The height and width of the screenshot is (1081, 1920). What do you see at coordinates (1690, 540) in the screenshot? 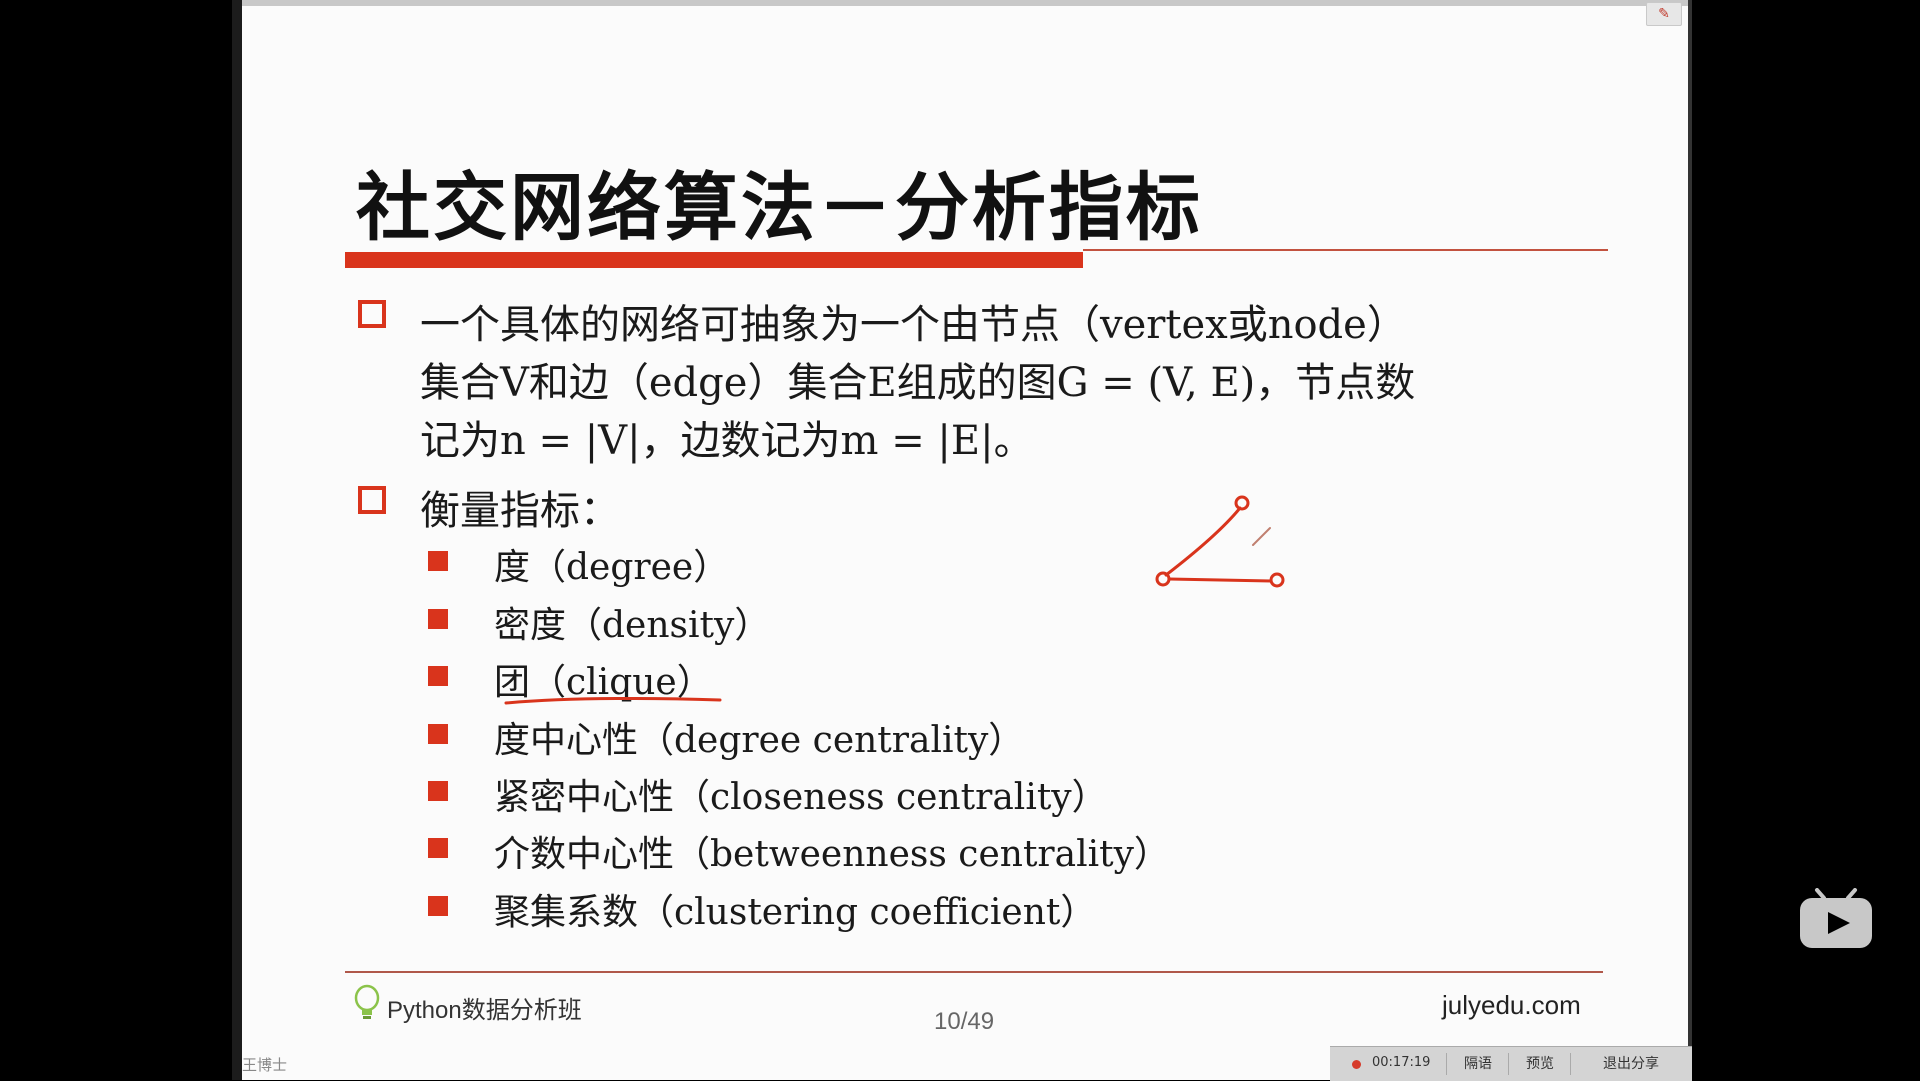
I see `slide-right-edge` at bounding box center [1690, 540].